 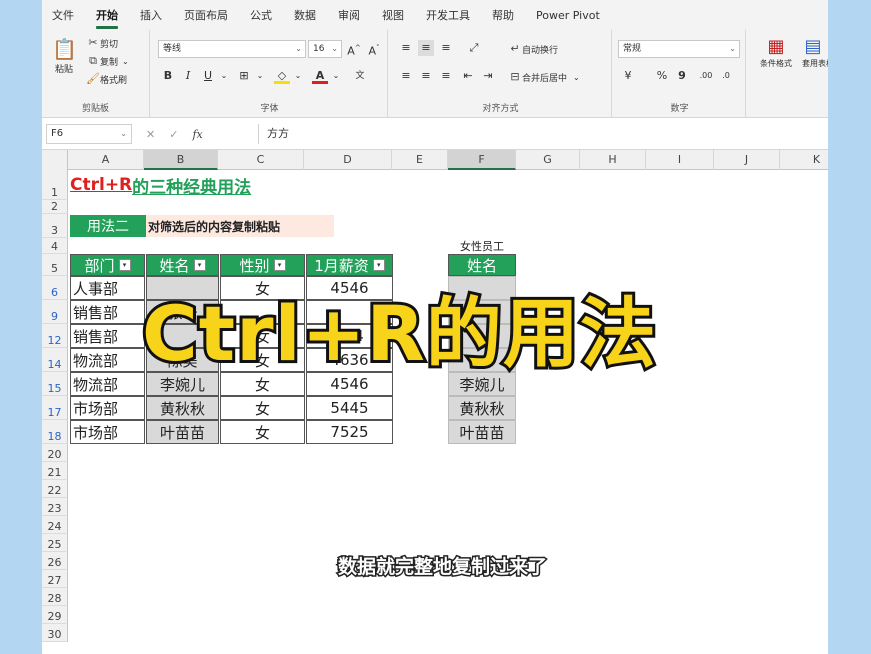 I want to click on increase-decimal-icon: .00, so click(x=706, y=76).